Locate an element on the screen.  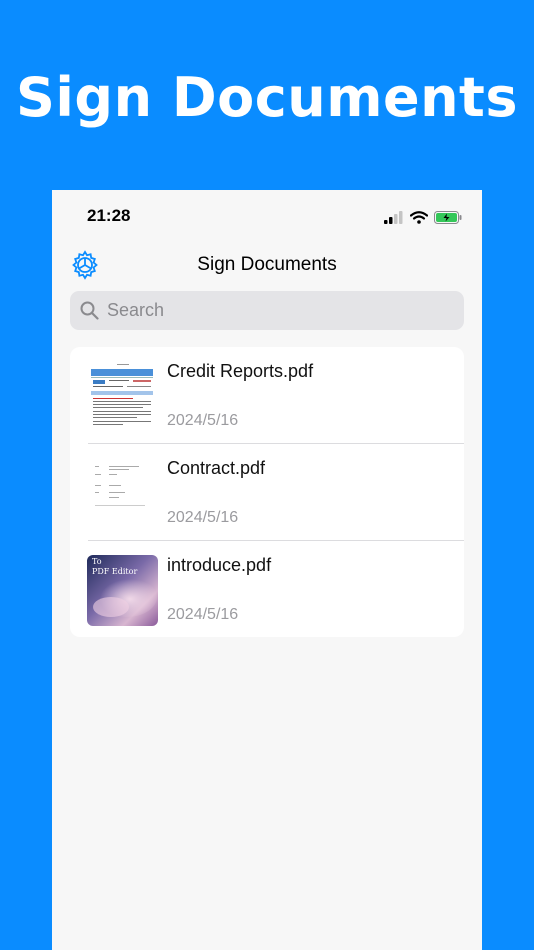
thumb-text-pdf-editor: PDF Editor is located at coordinates (114, 571).